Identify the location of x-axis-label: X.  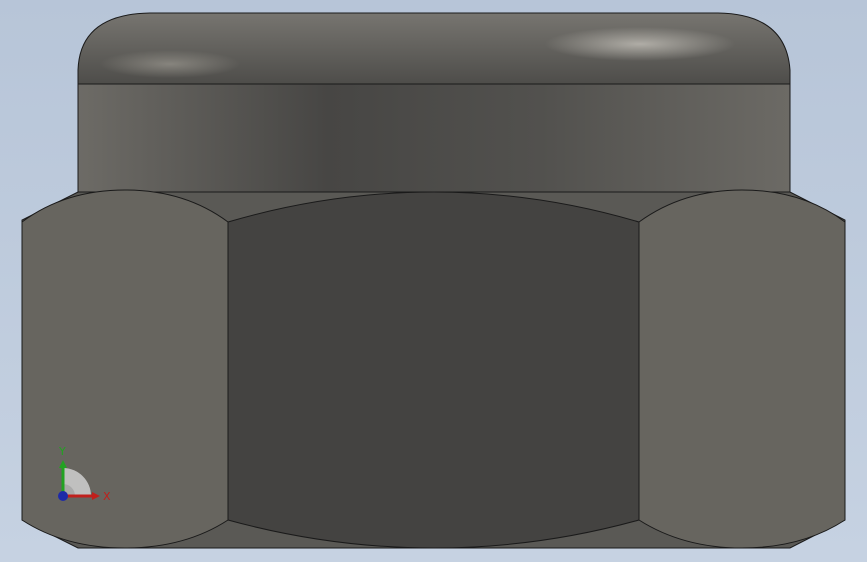
(107, 496).